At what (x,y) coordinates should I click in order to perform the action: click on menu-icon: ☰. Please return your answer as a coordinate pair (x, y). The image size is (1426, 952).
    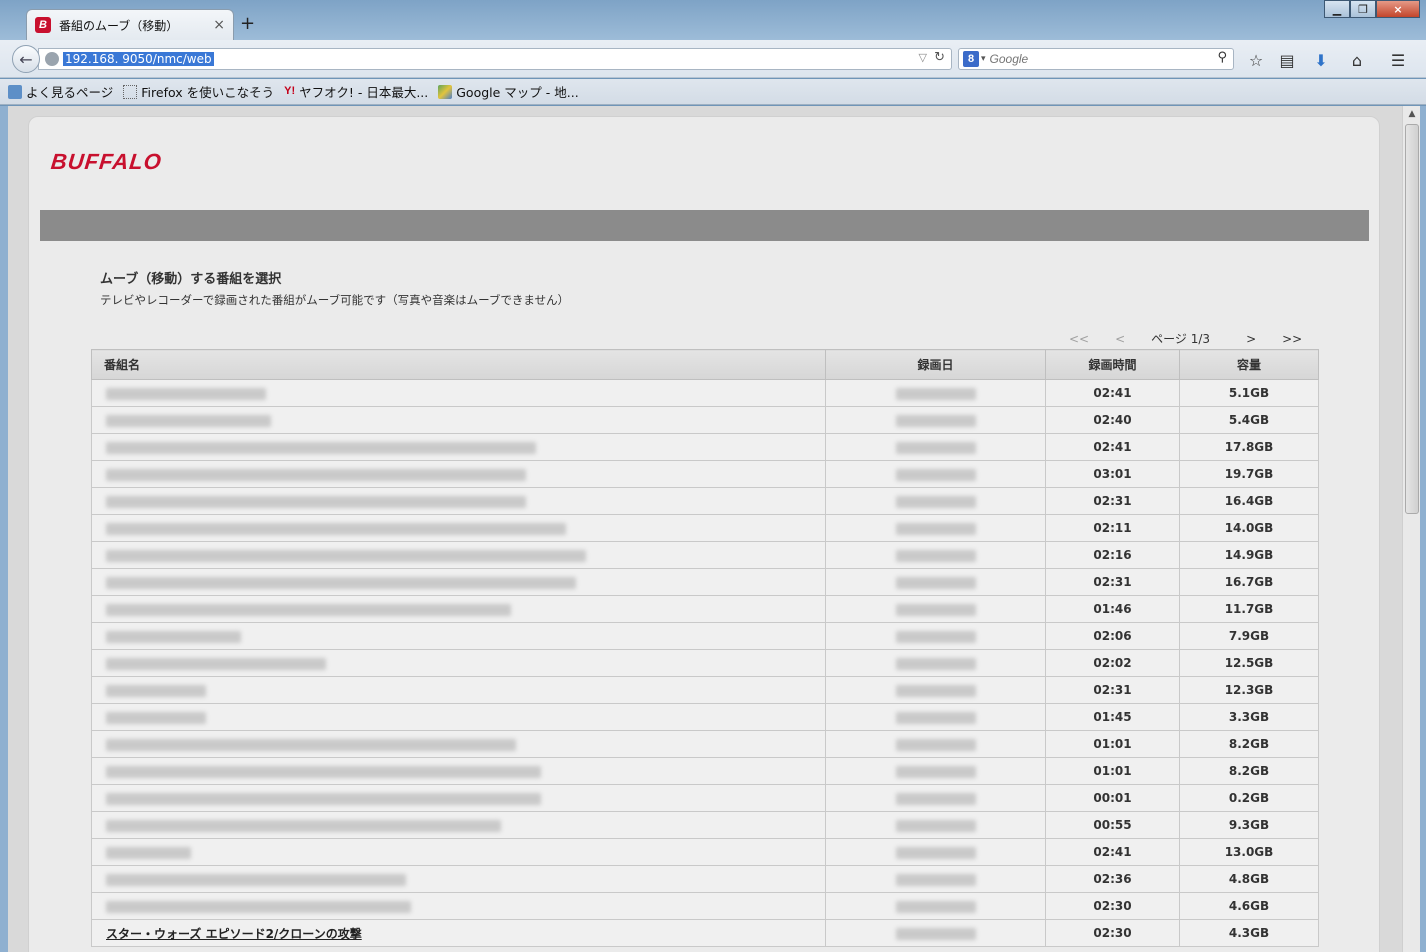
    Looking at the image, I should click on (1398, 60).